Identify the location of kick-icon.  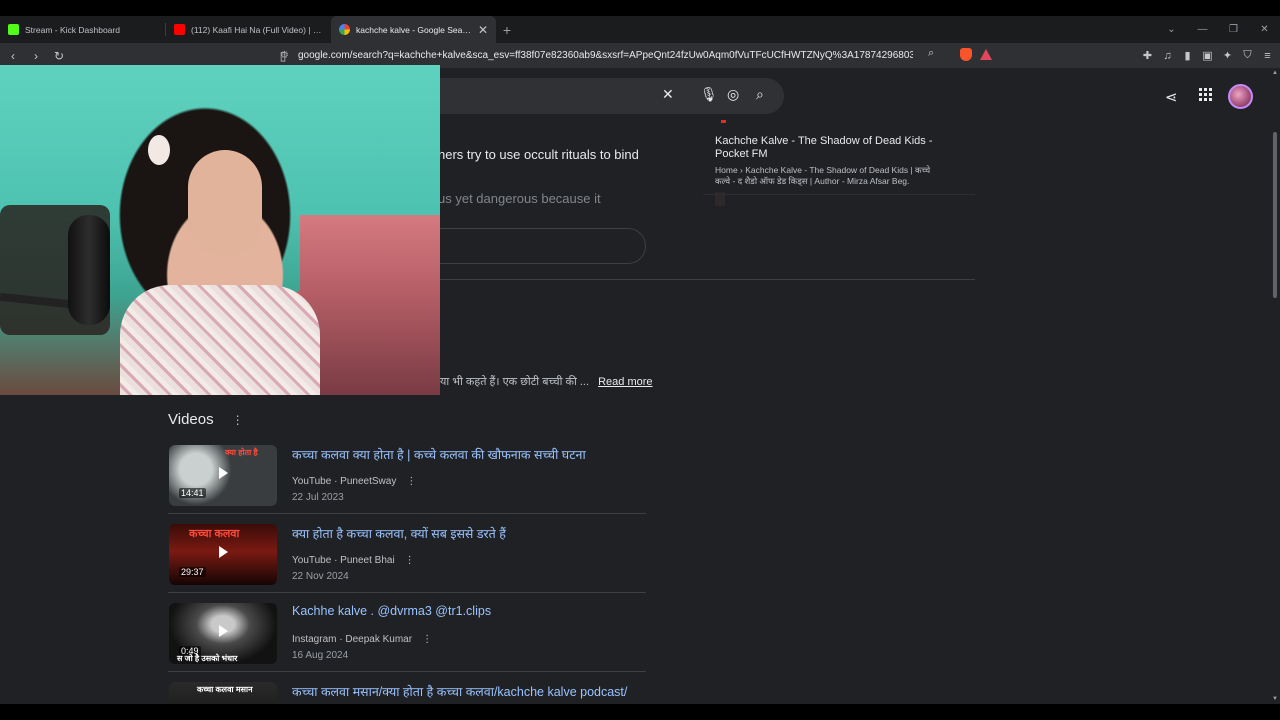
(13, 29).